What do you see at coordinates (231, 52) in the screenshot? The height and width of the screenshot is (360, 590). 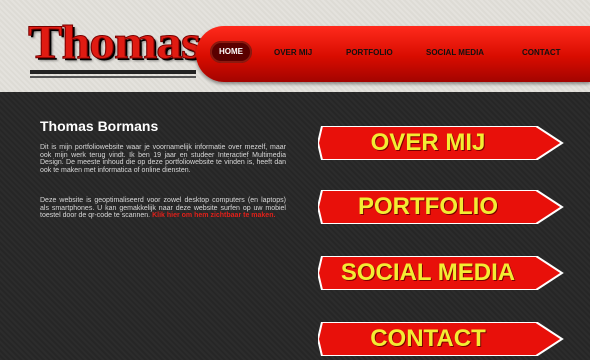 I see `nav-home-button: HOME` at bounding box center [231, 52].